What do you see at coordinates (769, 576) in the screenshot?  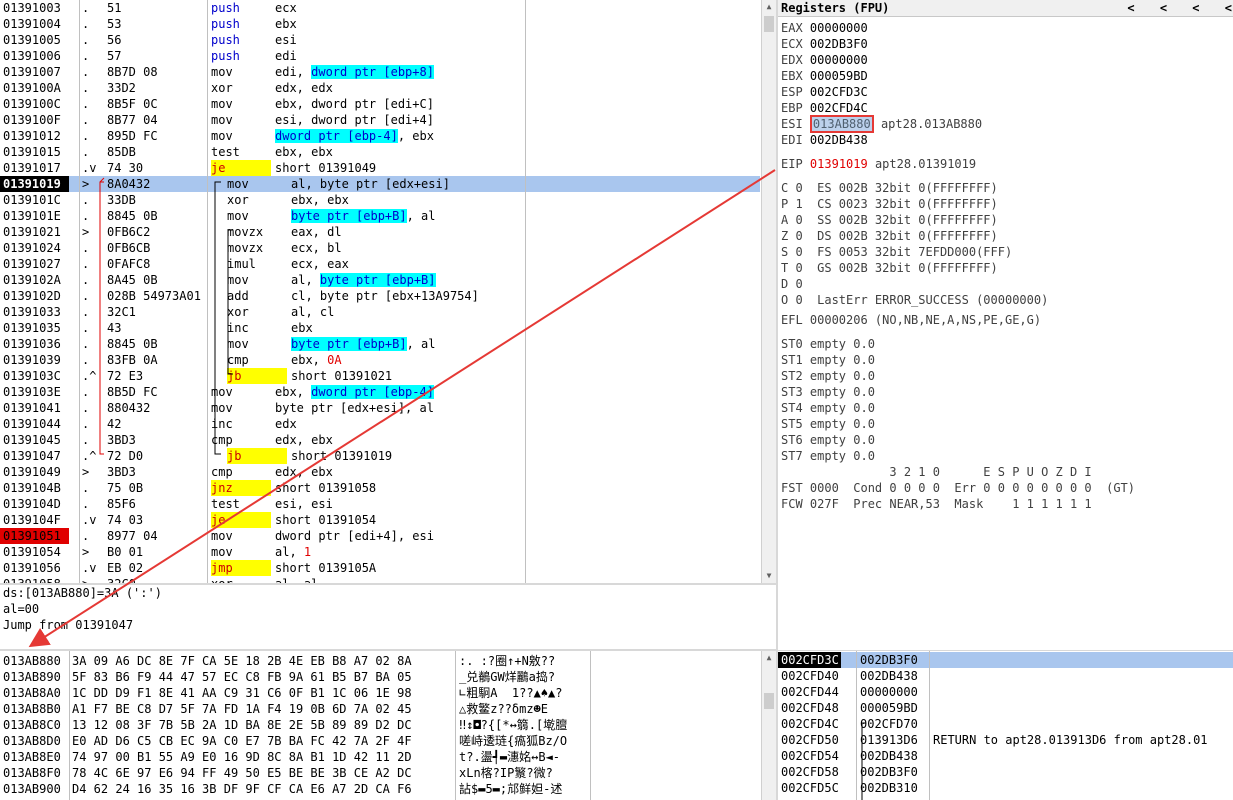 I see `scroll-down-icon: ▼` at bounding box center [769, 576].